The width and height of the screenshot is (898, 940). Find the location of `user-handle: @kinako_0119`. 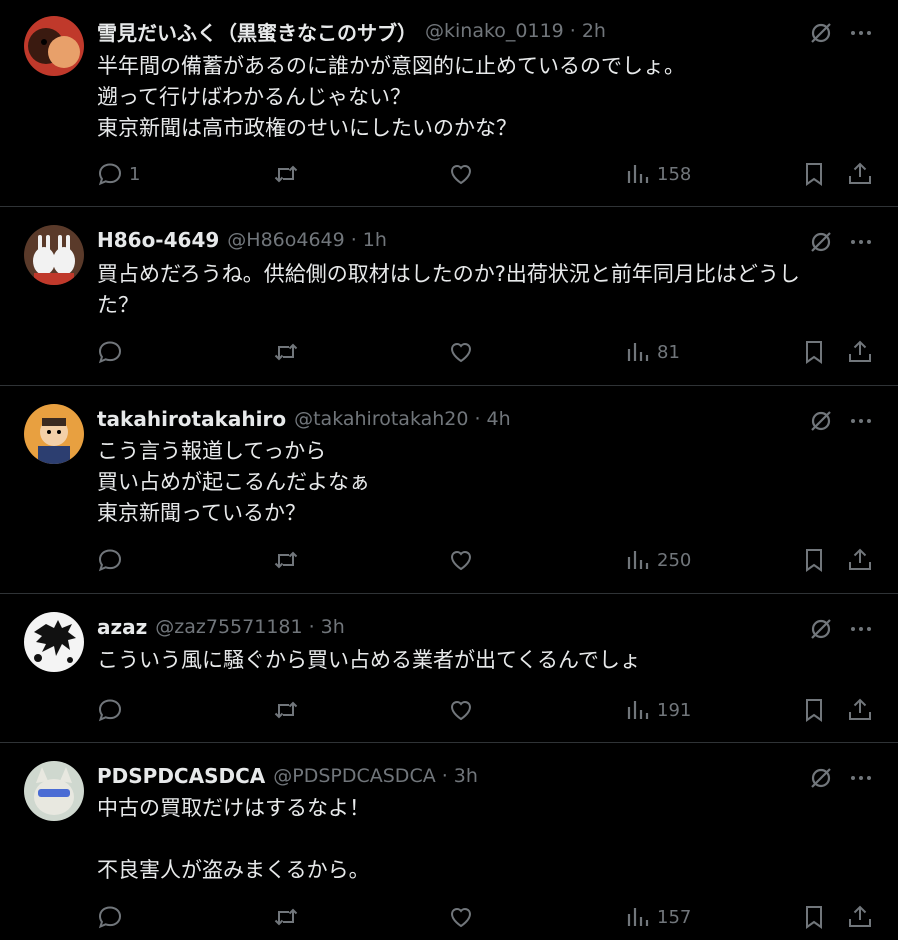

user-handle: @kinako_0119 is located at coordinates (494, 31).